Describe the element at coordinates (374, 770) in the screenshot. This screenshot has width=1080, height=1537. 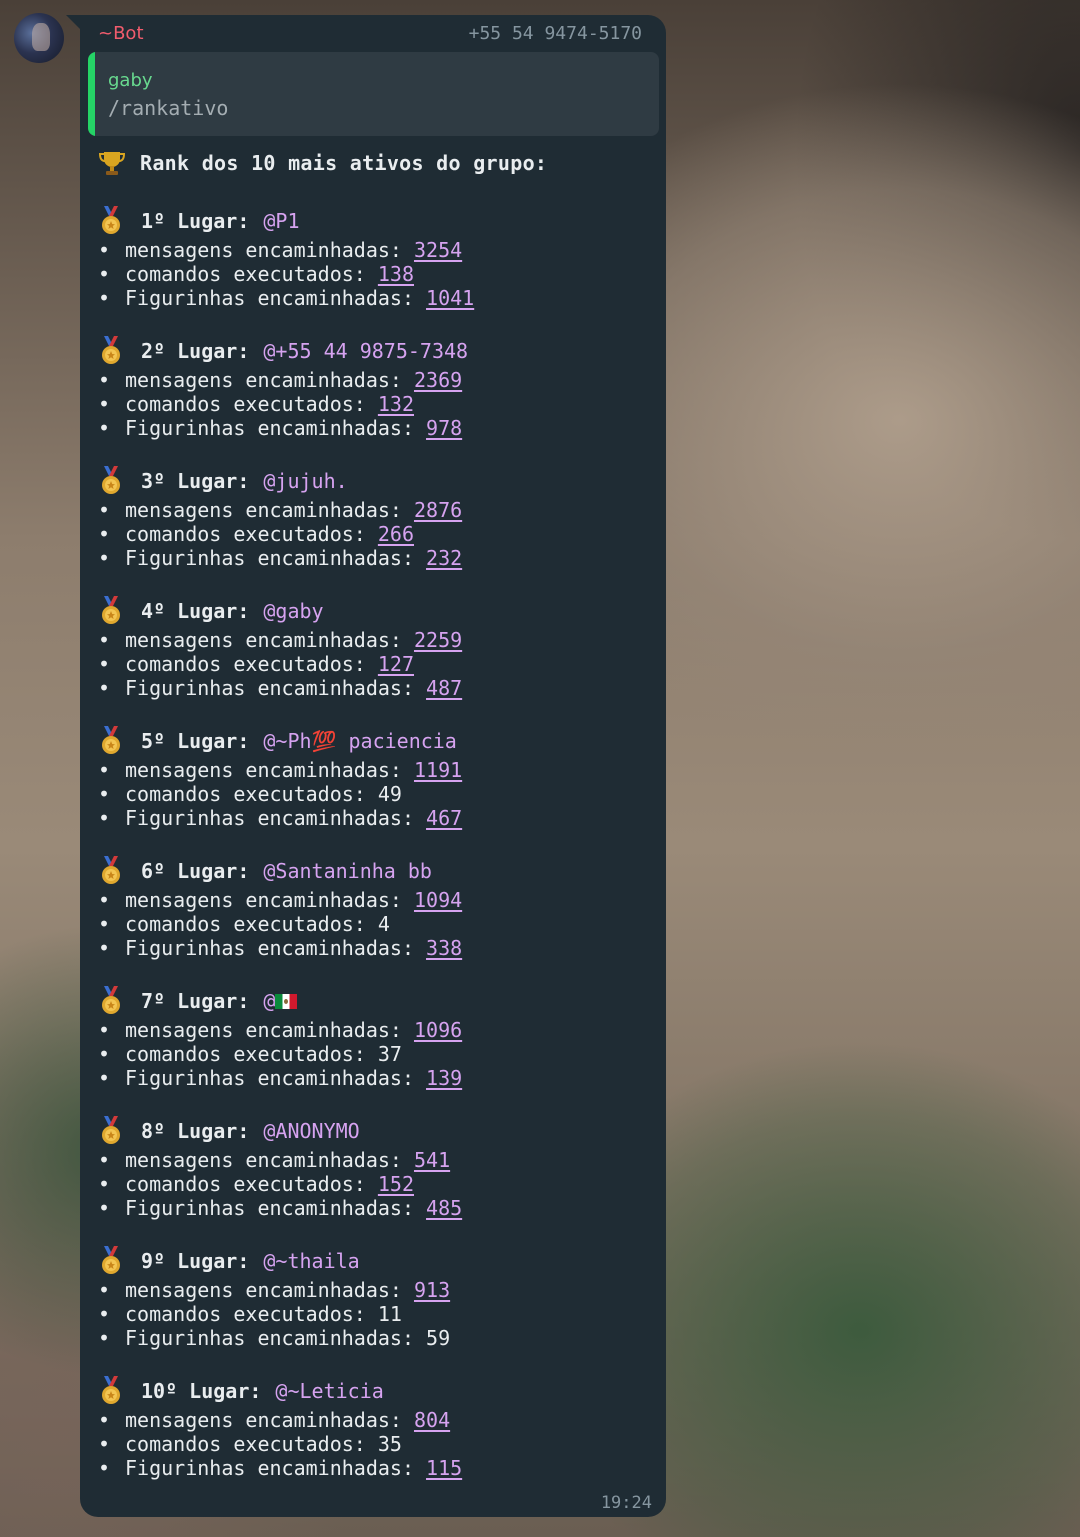
I see `stat-row-messages: • mensagens encaminhadas: 1191` at that location.